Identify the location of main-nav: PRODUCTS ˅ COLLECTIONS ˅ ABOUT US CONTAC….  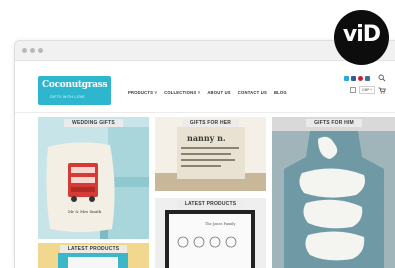
(207, 92).